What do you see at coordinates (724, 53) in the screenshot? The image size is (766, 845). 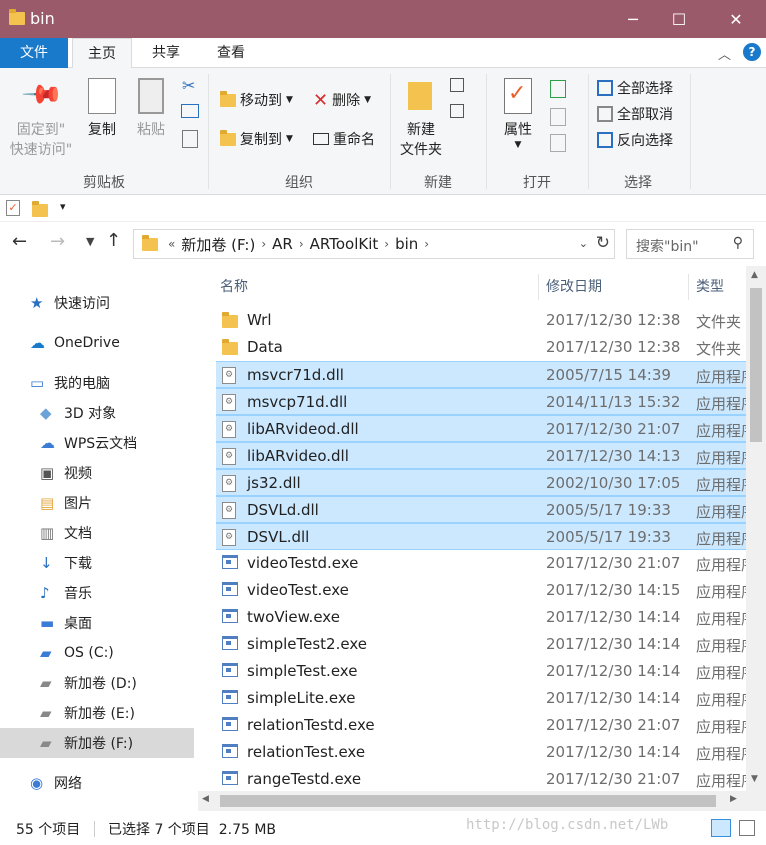 I see `collapse-ribbon-icon: ︿` at bounding box center [724, 53].